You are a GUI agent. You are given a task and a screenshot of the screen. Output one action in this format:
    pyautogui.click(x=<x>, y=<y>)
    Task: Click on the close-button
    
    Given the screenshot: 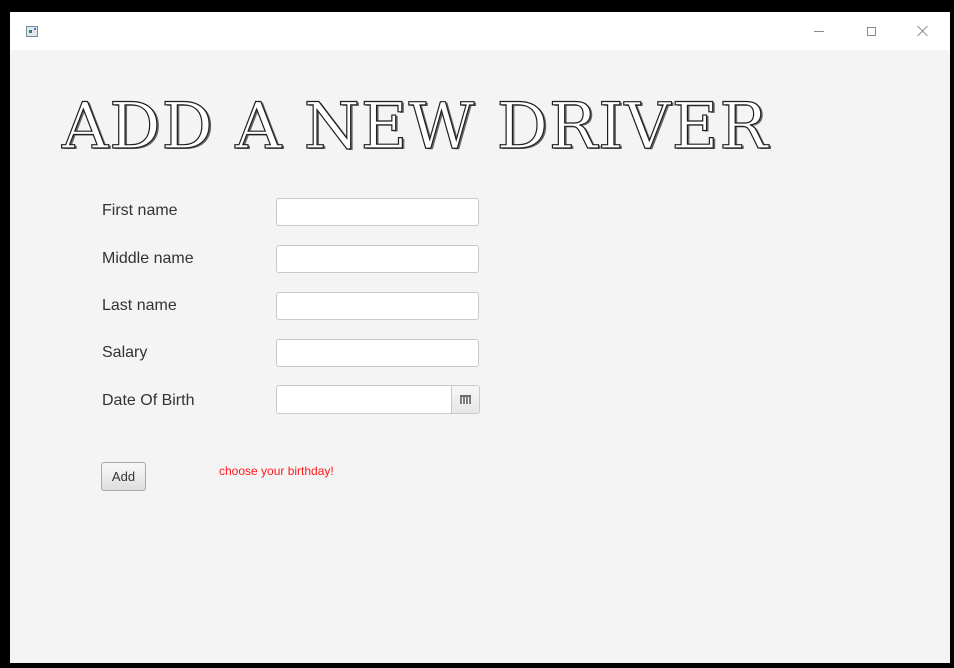 What is the action you would take?
    pyautogui.click(x=923, y=31)
    